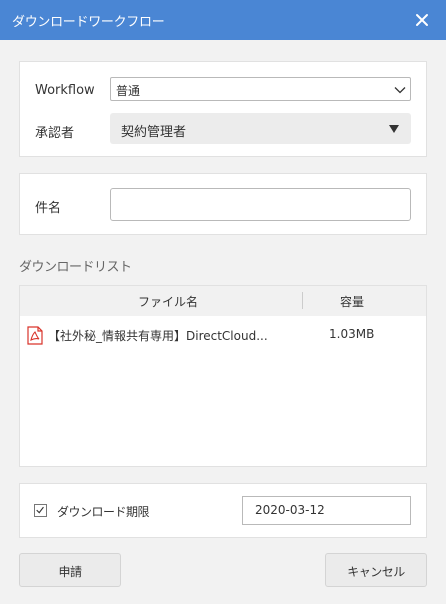 The width and height of the screenshot is (446, 604). What do you see at coordinates (65, 90) in the screenshot?
I see `workflow-label: Workflow` at bounding box center [65, 90].